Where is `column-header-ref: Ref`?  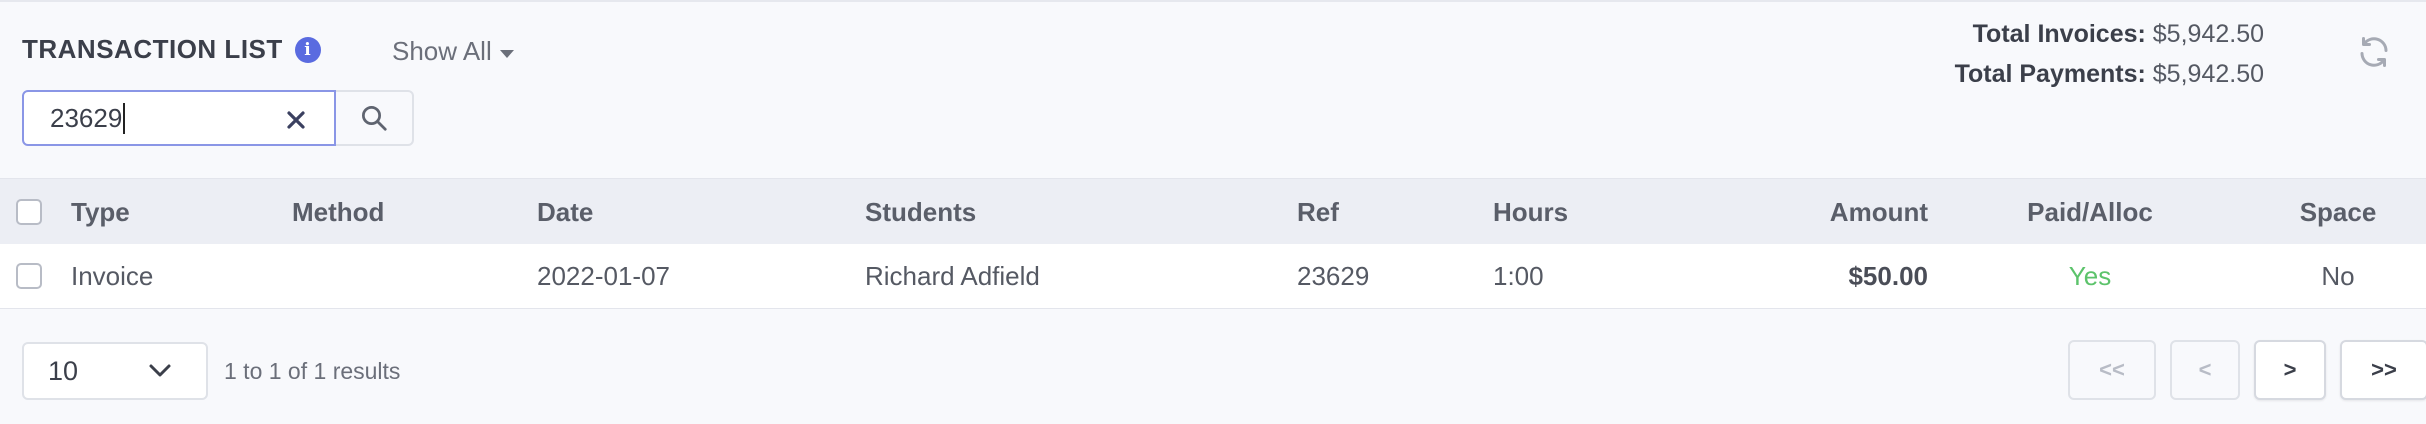 column-header-ref: Ref is located at coordinates (1318, 212).